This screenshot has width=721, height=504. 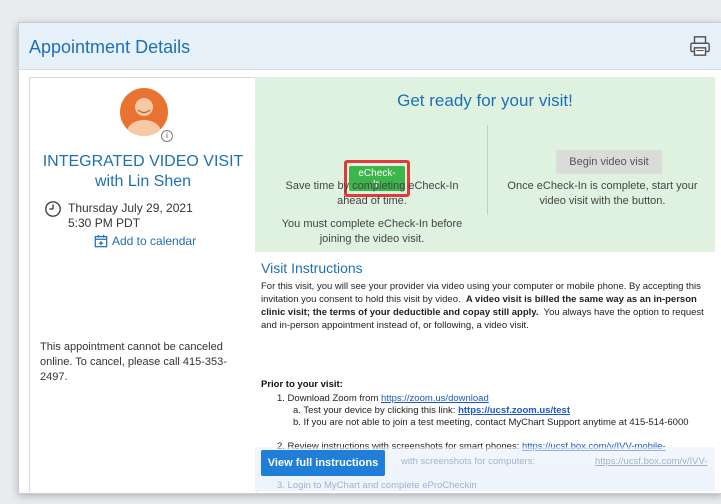 What do you see at coordinates (53, 209) in the screenshot?
I see `clock-icon` at bounding box center [53, 209].